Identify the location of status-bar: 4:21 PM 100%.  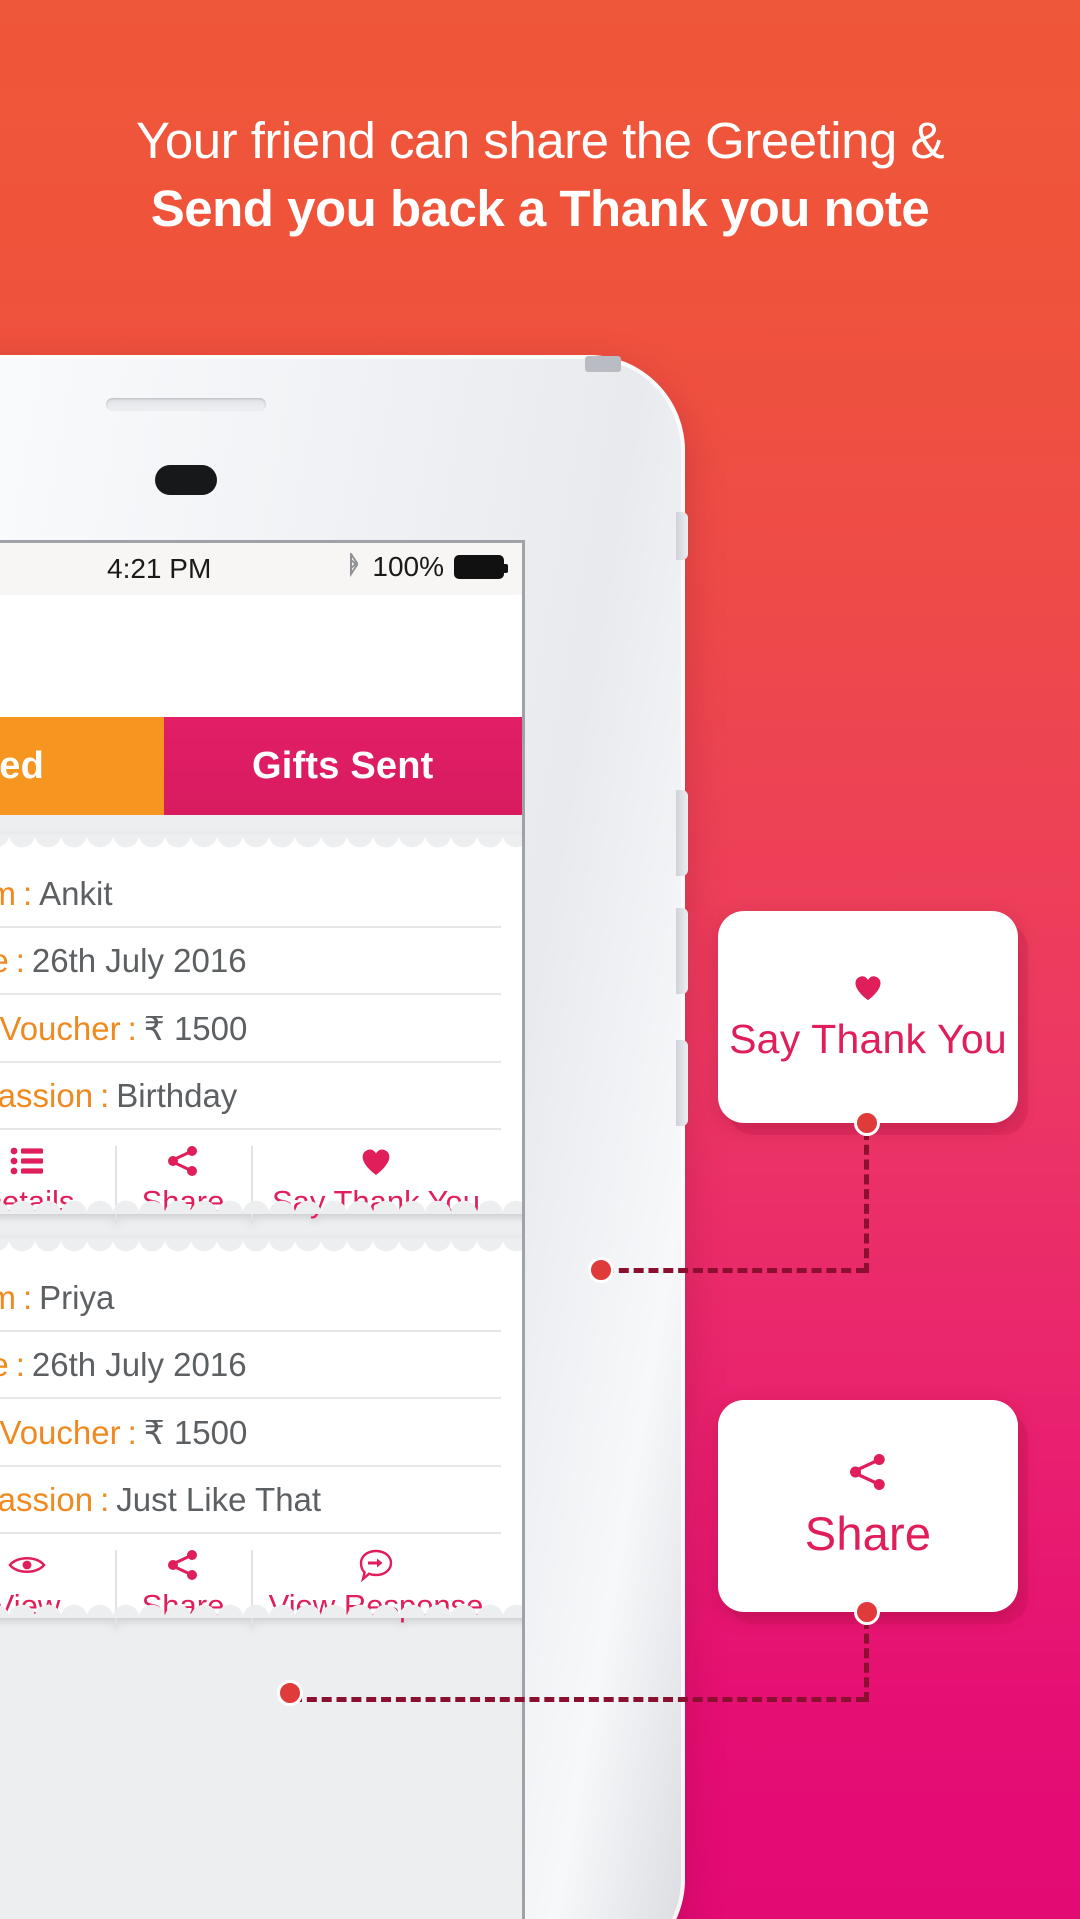
(261, 569).